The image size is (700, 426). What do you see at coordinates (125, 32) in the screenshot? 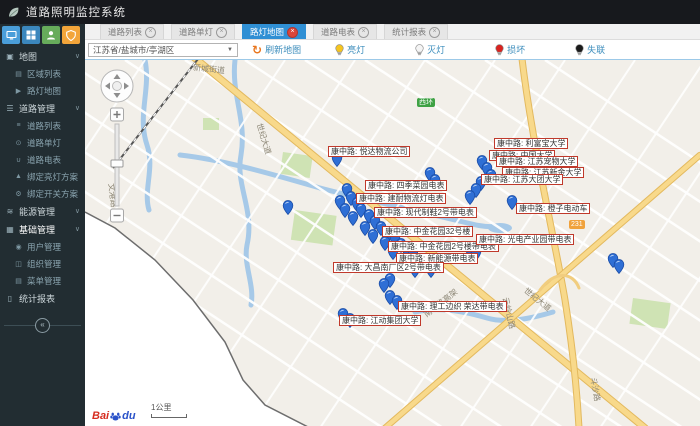
I see `tab-label: 道路列表` at bounding box center [125, 32].